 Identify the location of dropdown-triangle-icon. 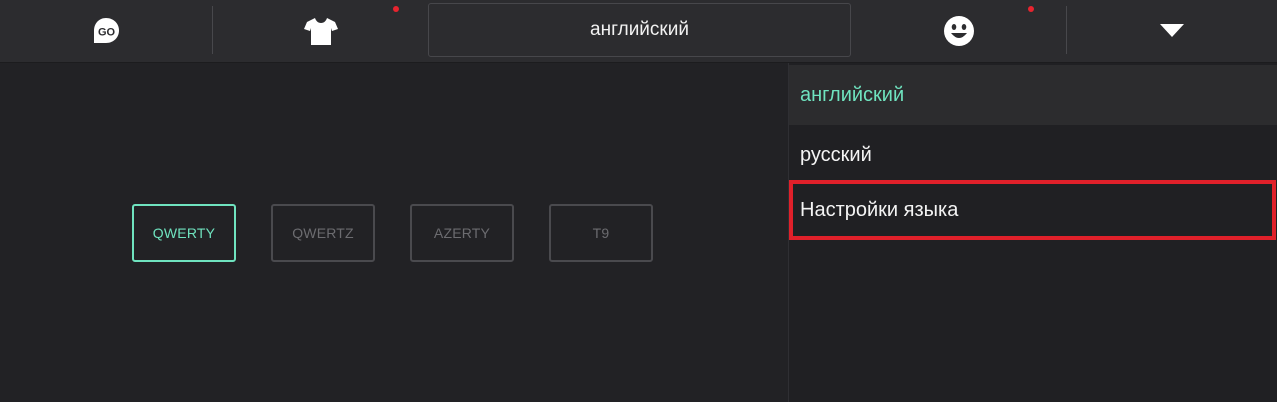
(1172, 31).